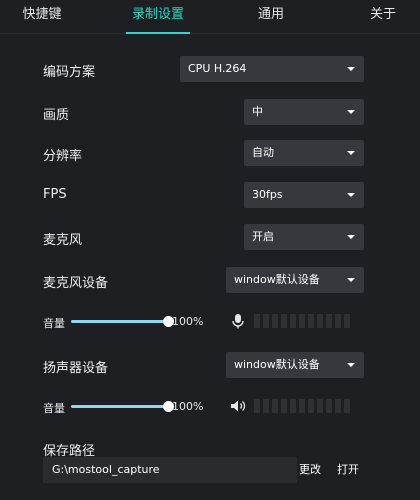 The height and width of the screenshot is (500, 420). What do you see at coordinates (210, 17) in the screenshot?
I see `tab-bar: 快捷键 录制设置 通用 关于` at bounding box center [210, 17].